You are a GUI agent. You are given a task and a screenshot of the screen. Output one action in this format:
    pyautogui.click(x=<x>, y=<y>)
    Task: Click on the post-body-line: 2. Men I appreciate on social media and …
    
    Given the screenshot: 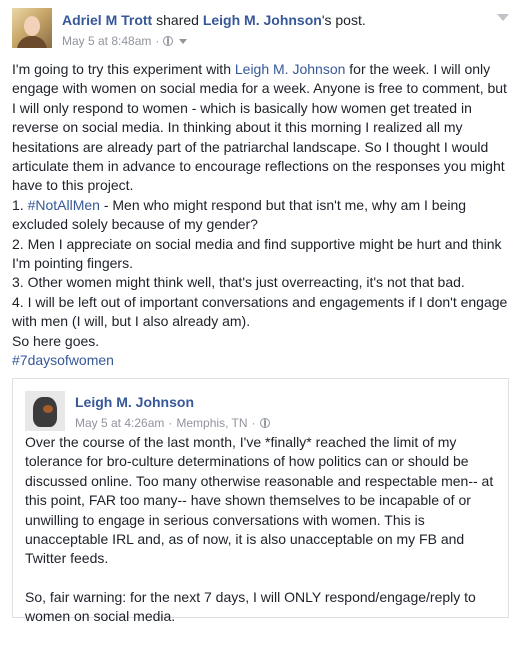 What is the action you would take?
    pyautogui.click(x=260, y=254)
    